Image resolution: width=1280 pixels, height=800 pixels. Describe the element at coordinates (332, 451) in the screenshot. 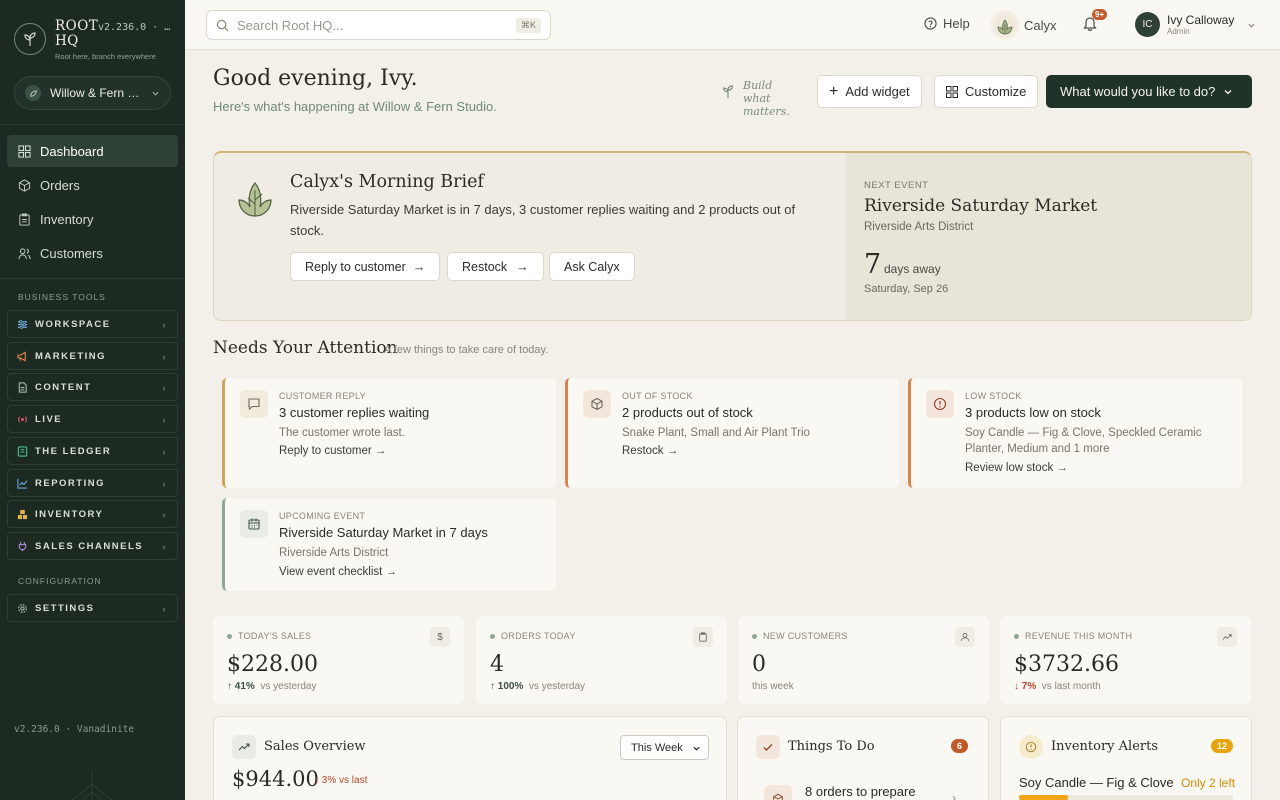

I see `card-link: Reply to customer →` at that location.